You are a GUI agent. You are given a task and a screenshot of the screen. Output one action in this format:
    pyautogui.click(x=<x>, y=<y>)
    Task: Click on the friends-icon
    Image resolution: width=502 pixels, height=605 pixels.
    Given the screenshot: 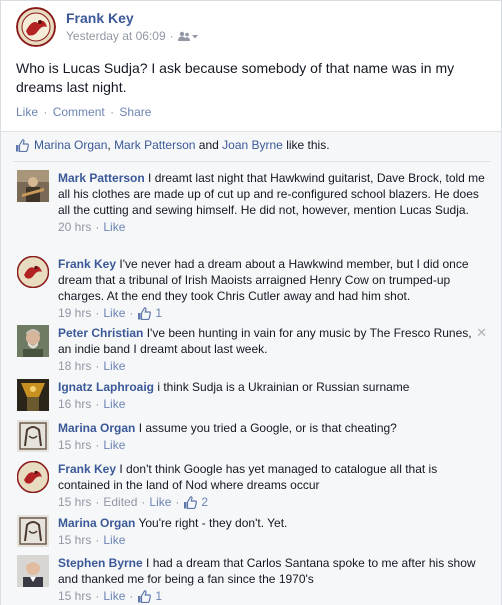 What is the action you would take?
    pyautogui.click(x=187, y=36)
    